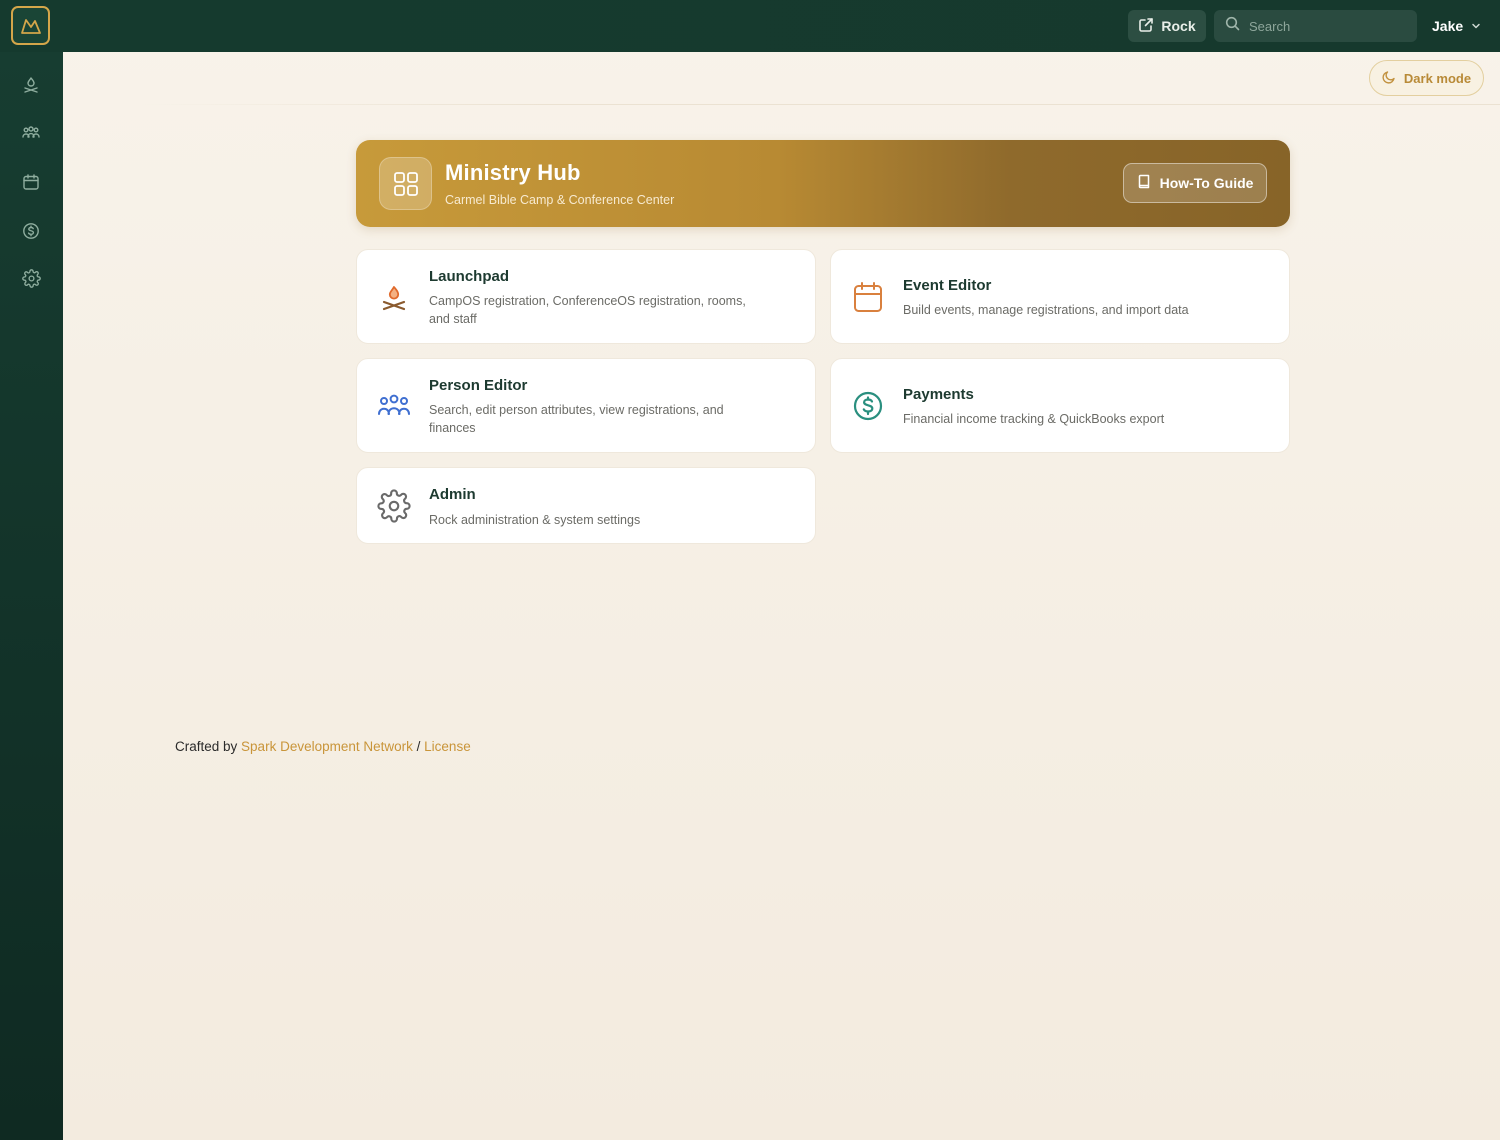  What do you see at coordinates (447, 746) in the screenshot?
I see `license-link: License` at bounding box center [447, 746].